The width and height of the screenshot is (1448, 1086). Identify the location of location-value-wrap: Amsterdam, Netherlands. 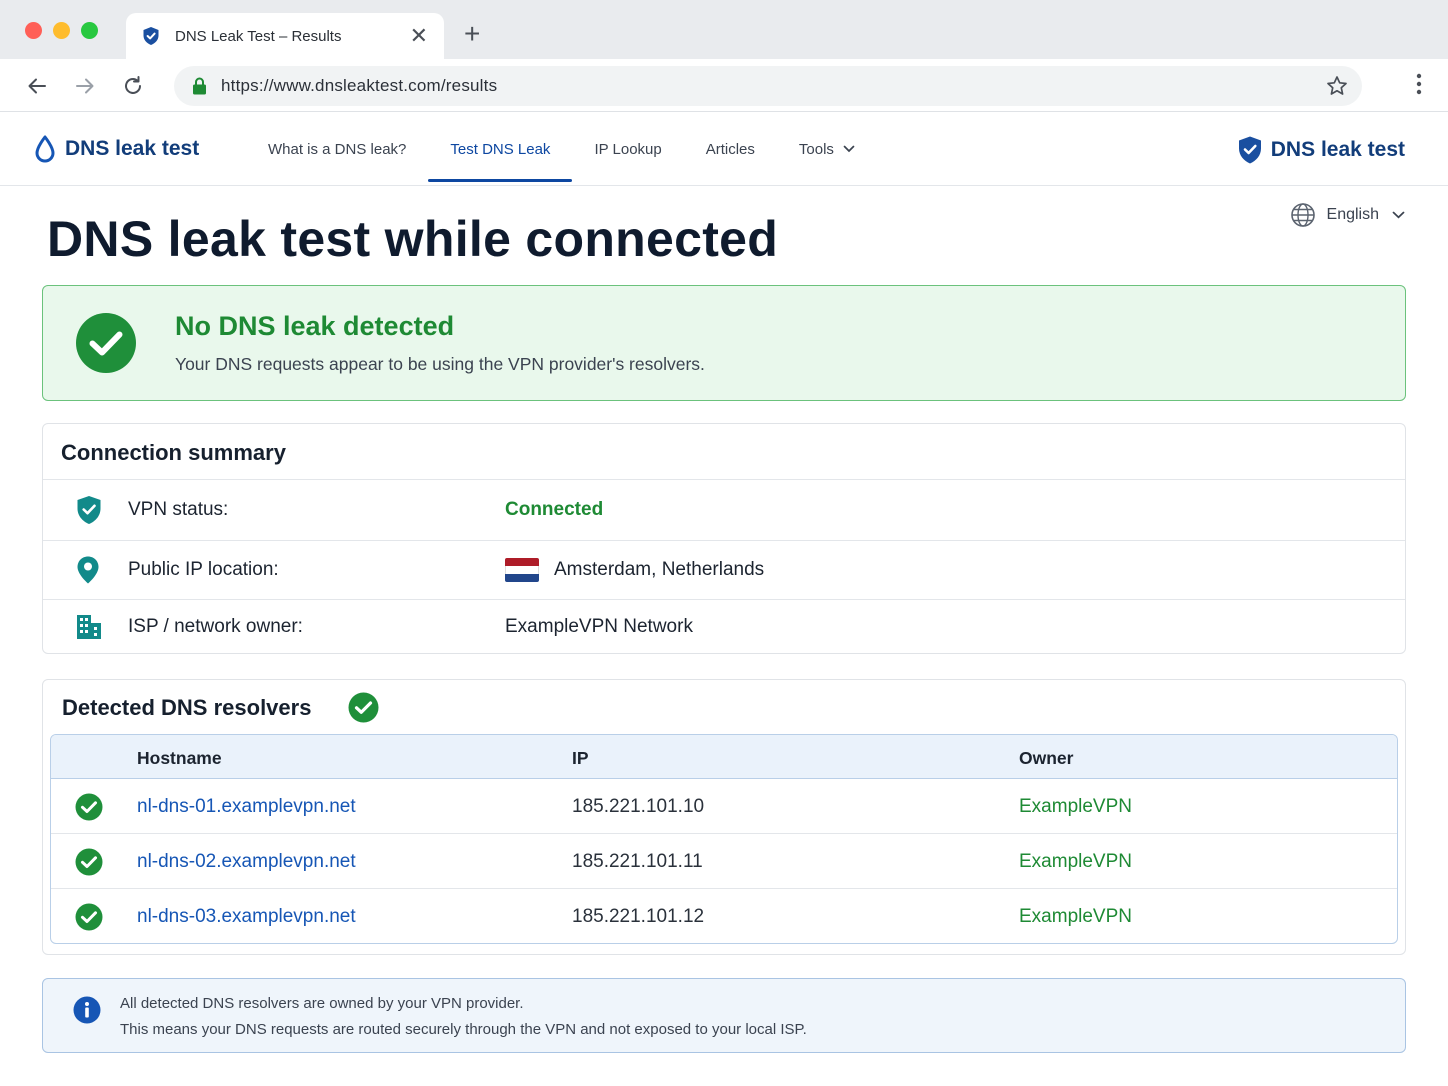
(634, 570).